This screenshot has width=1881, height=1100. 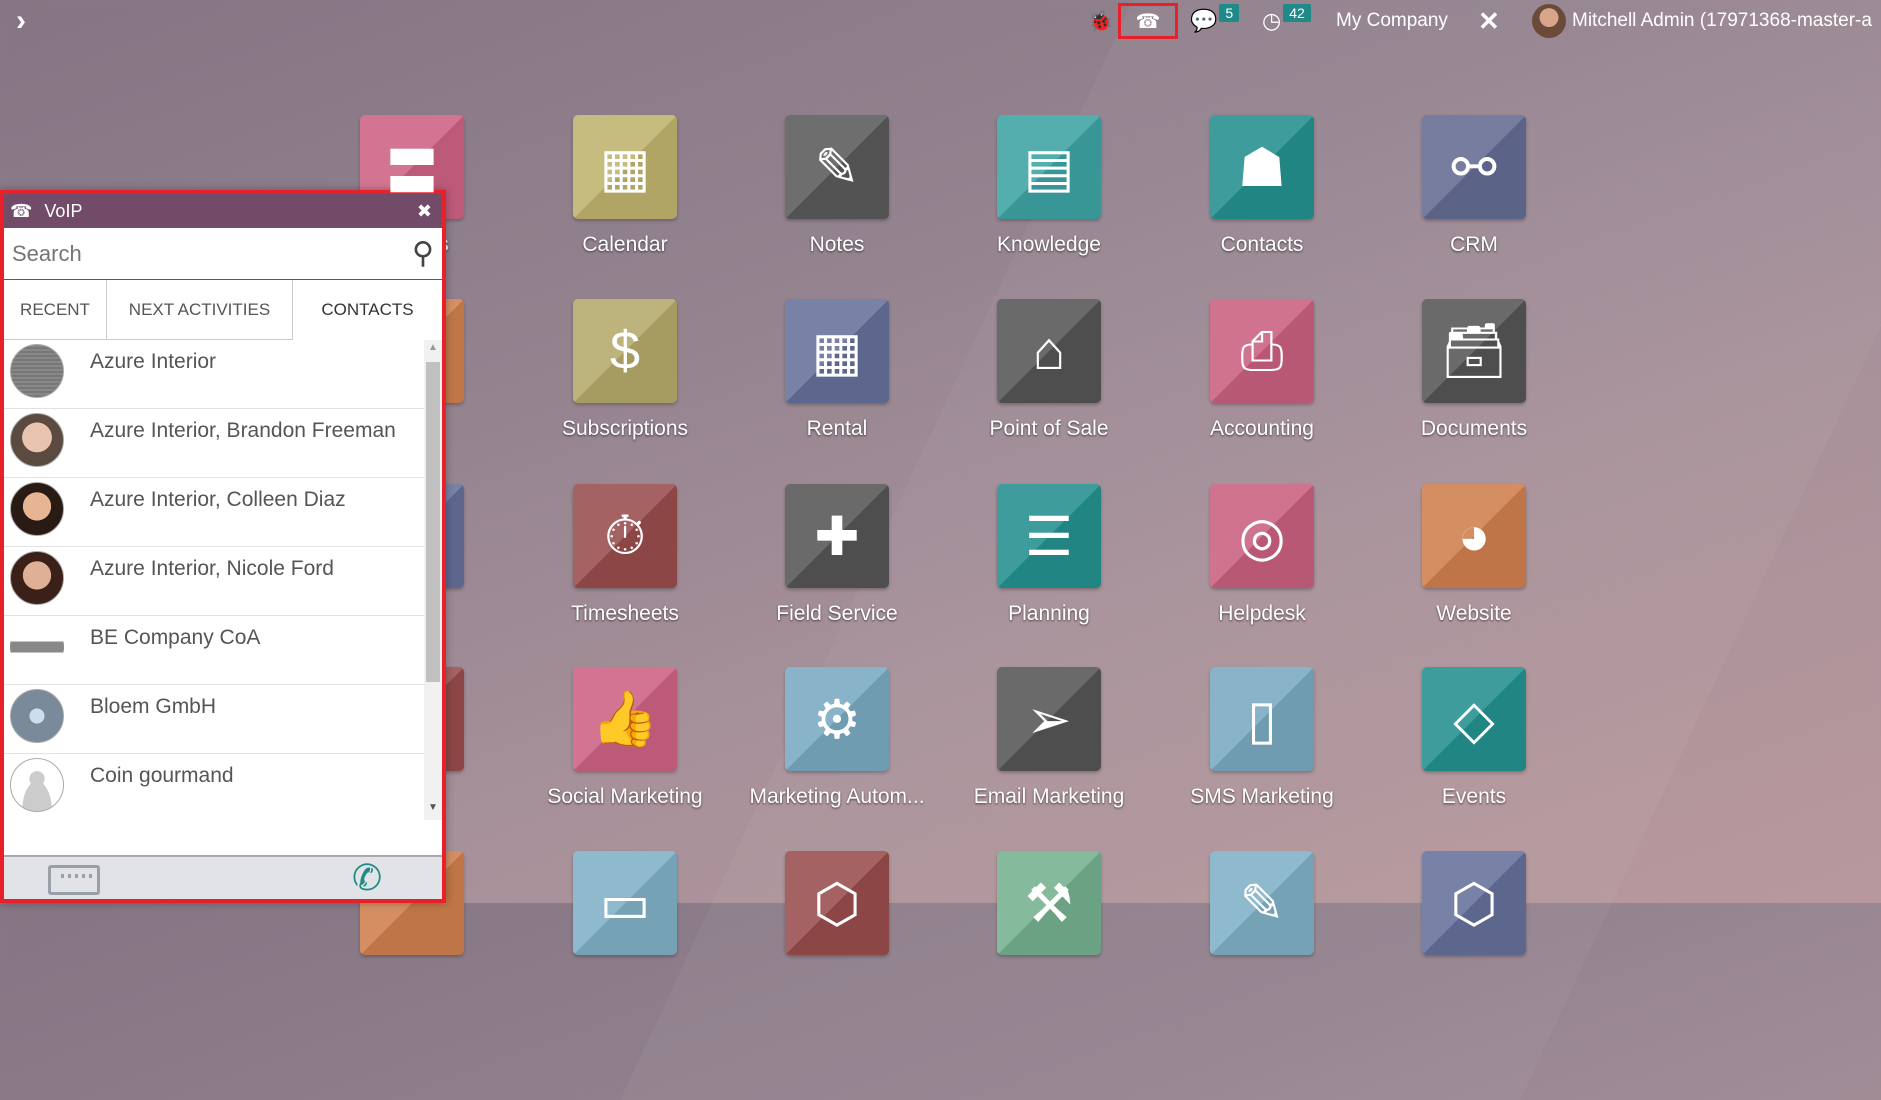 I want to click on contact-name: Bloem GmbH, so click(x=153, y=706).